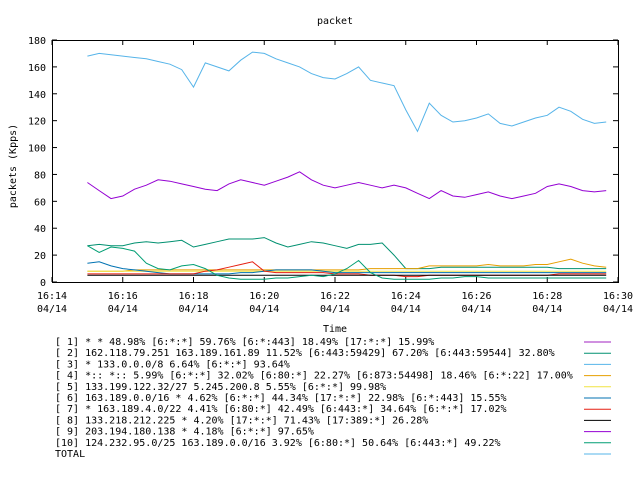 The image size is (640, 480). Describe the element at coordinates (37, 149) in the screenshot. I see `y-tick-label: 100` at that location.